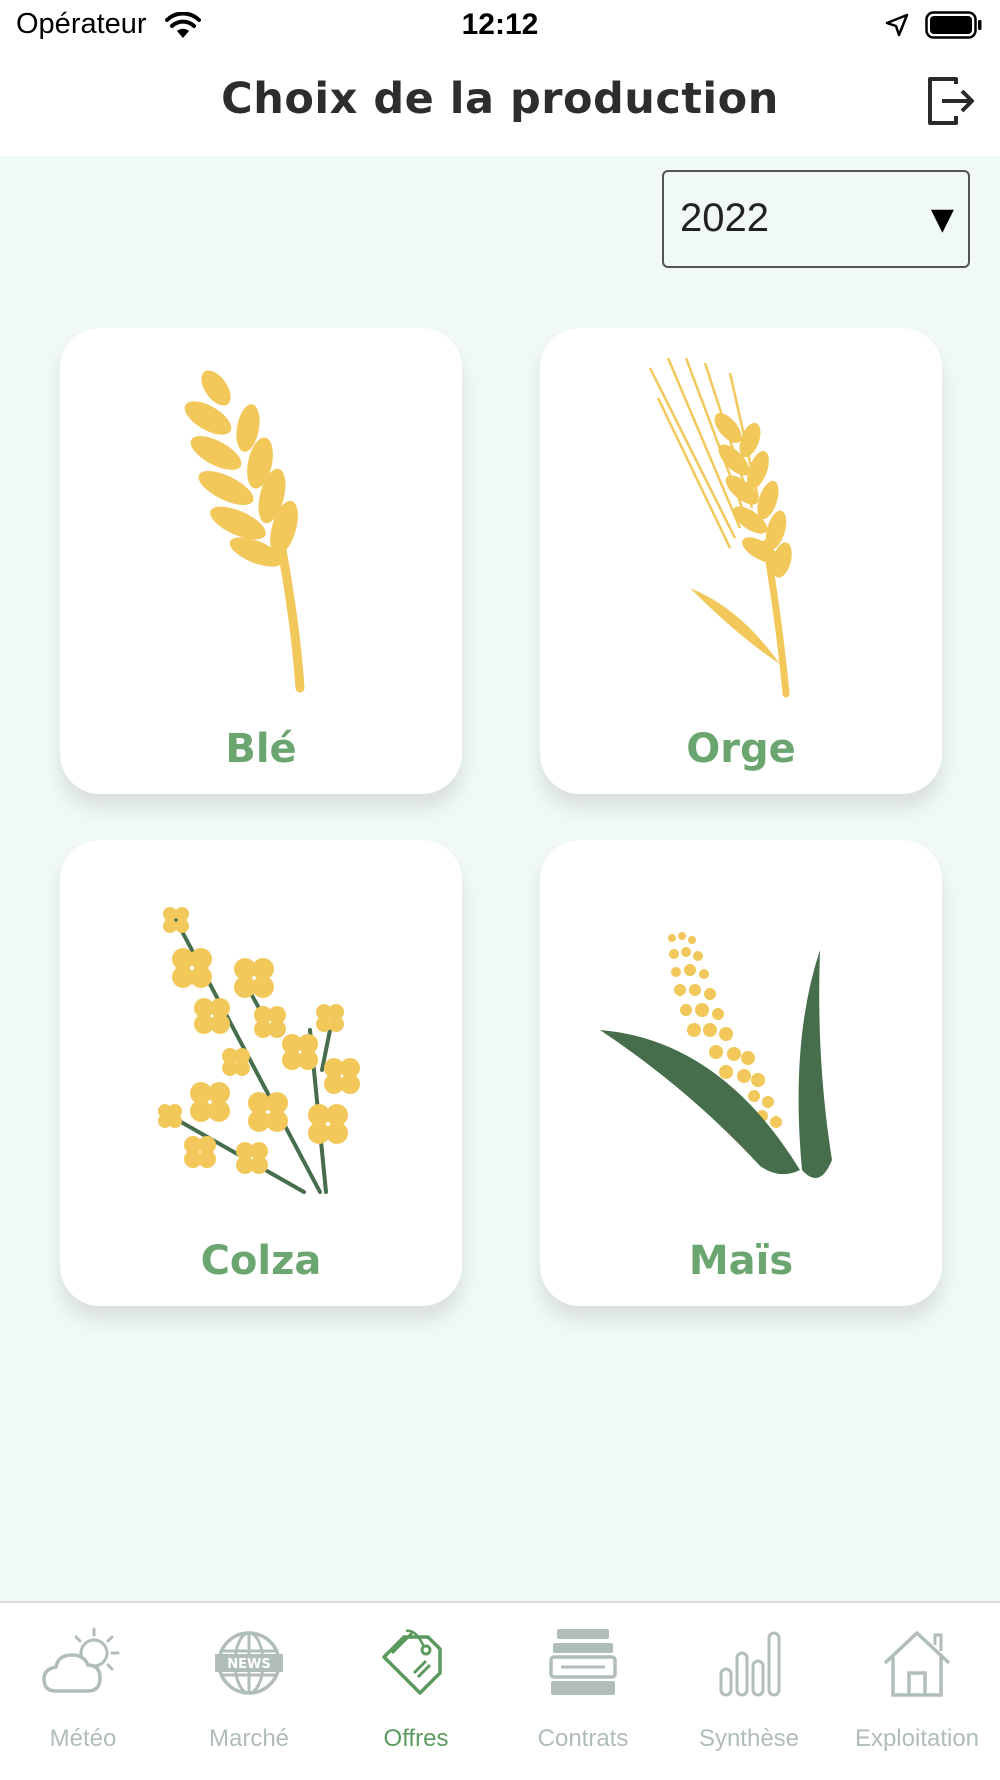 The height and width of the screenshot is (1780, 1000). I want to click on production-card-orge: Orge, so click(741, 561).